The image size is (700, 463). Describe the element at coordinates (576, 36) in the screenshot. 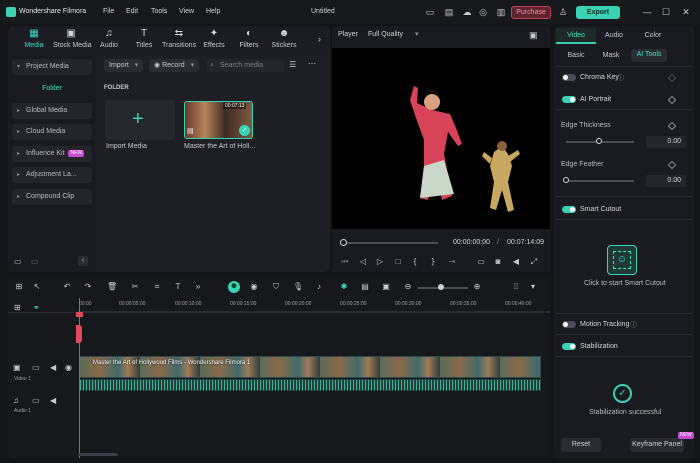

I see `tab-video: Video` at that location.